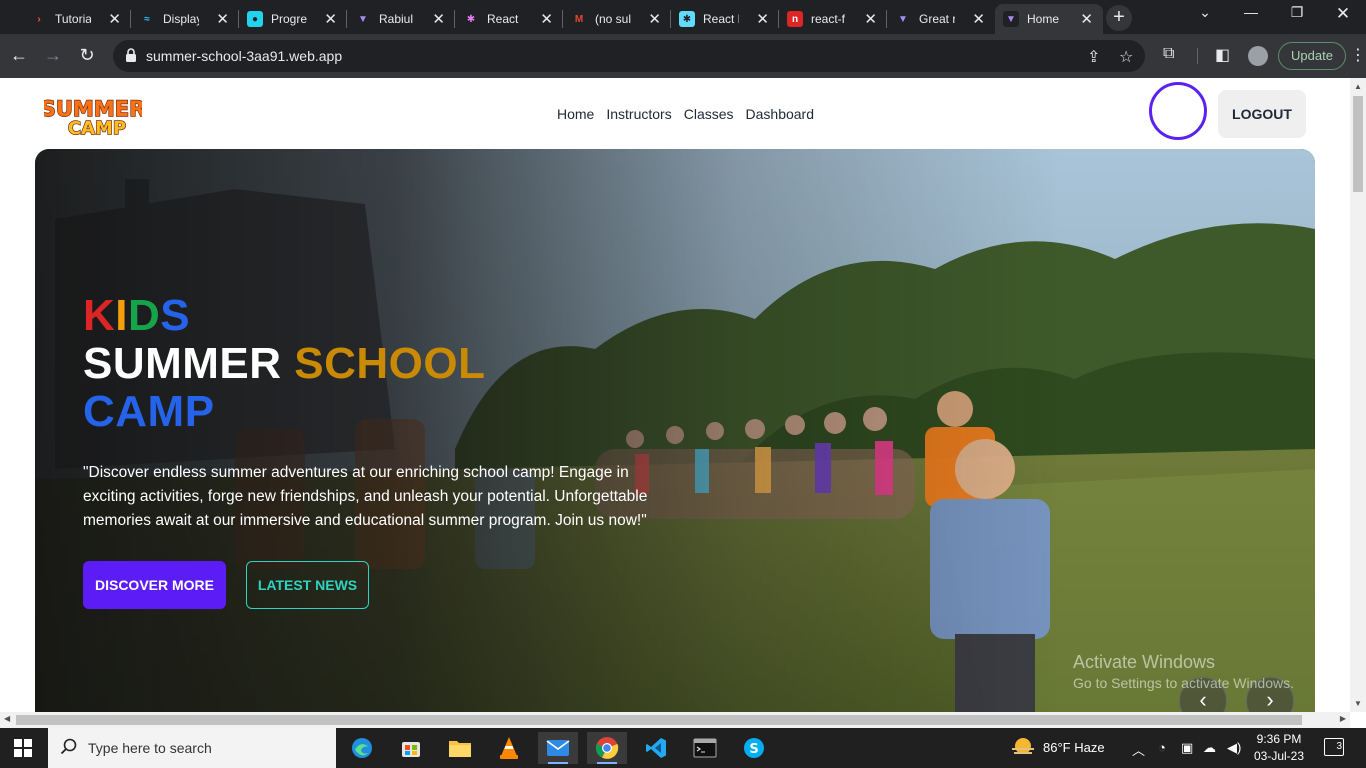 This screenshot has height=768, width=1366. I want to click on horizontal-scroll-thumb, so click(659, 720).